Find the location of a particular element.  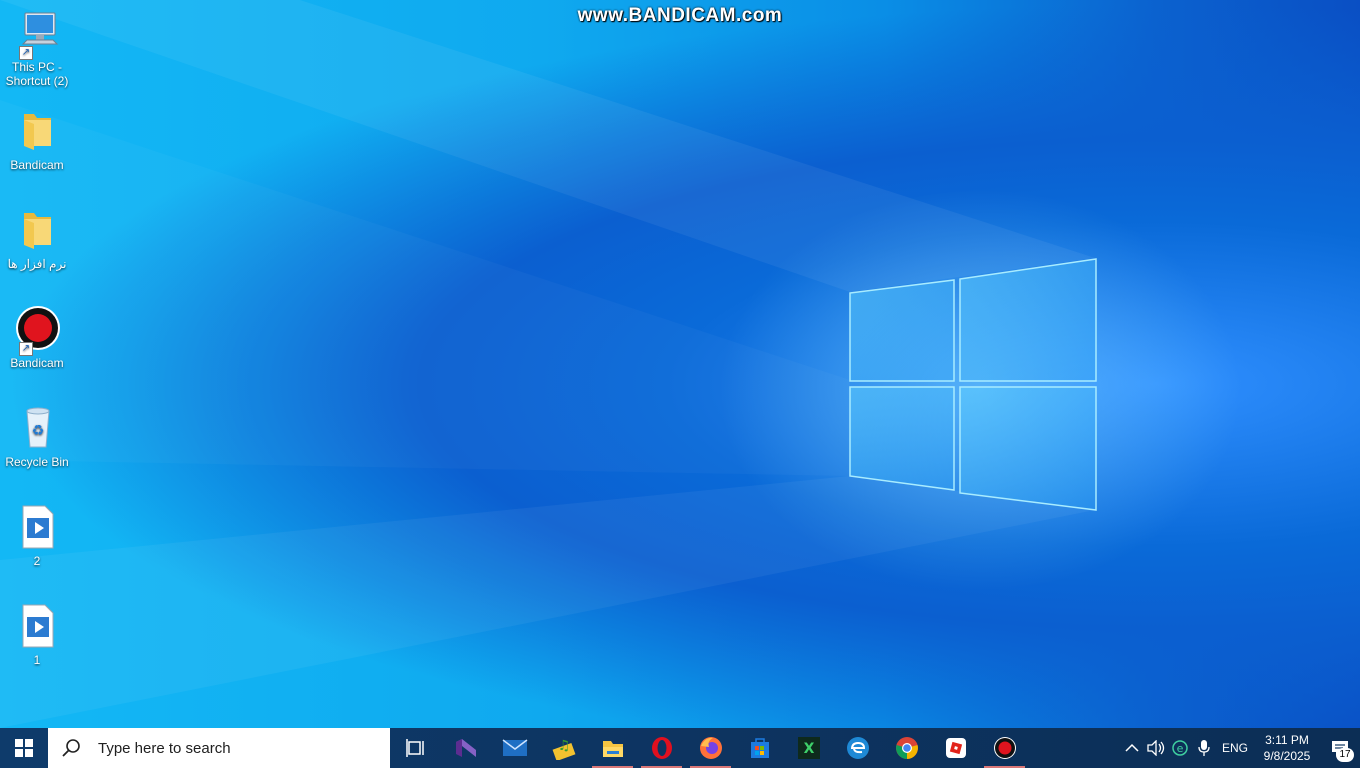

taskbar-app-opera is located at coordinates (661, 748).